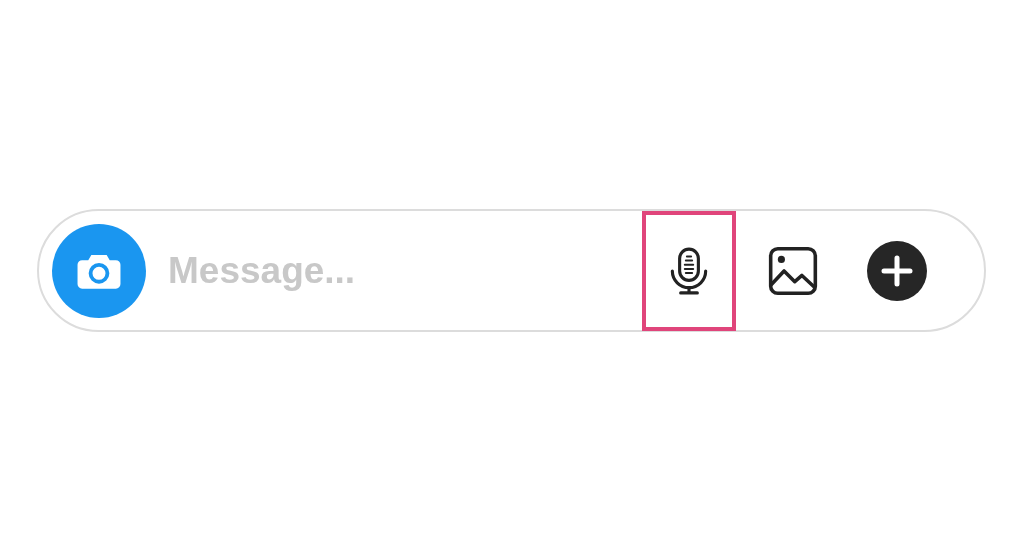 The image size is (1024, 540). I want to click on microphone-button, so click(689, 270).